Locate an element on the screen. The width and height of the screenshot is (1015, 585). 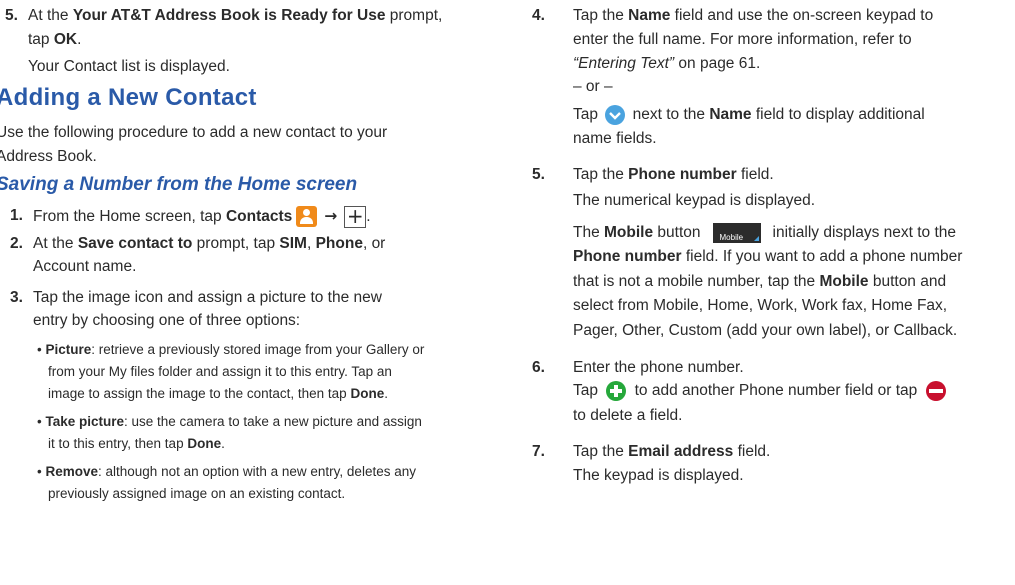
step-number: 4. is located at coordinates (538, 15).